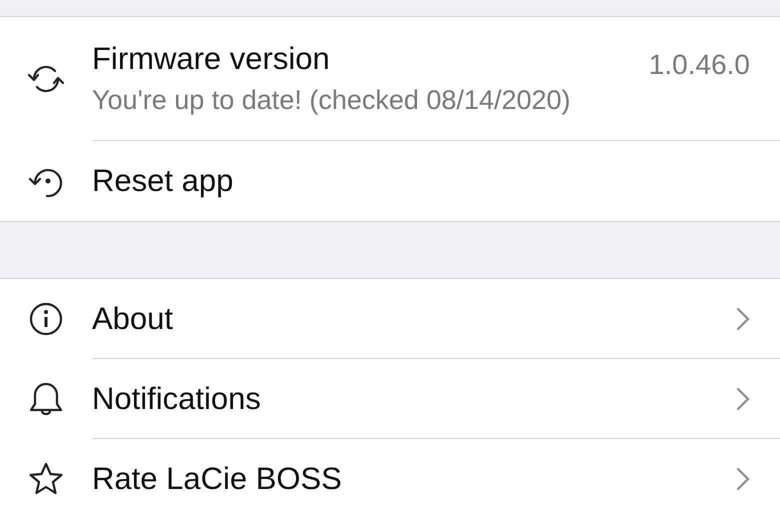  What do you see at coordinates (46, 319) in the screenshot?
I see `info-icon` at bounding box center [46, 319].